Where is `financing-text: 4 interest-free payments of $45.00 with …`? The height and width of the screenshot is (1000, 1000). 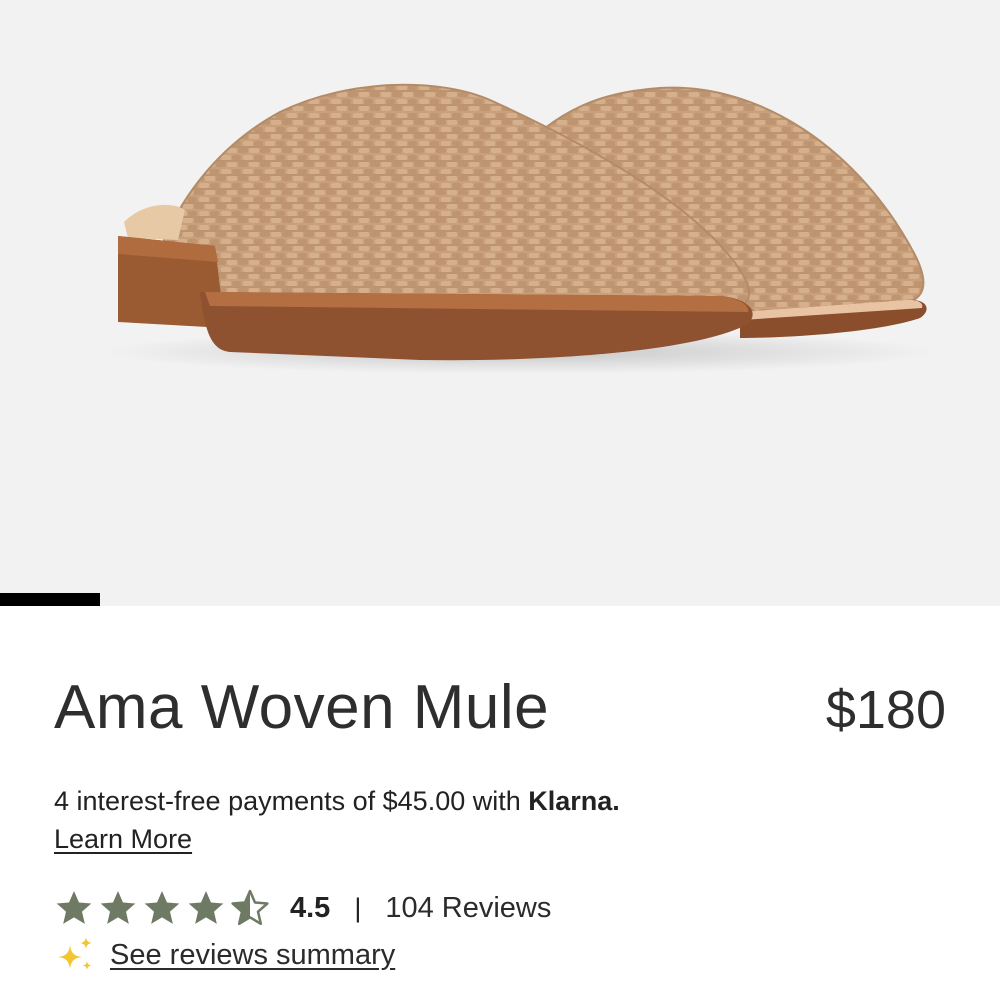 financing-text: 4 interest-free payments of $45.00 with … is located at coordinates (337, 801).